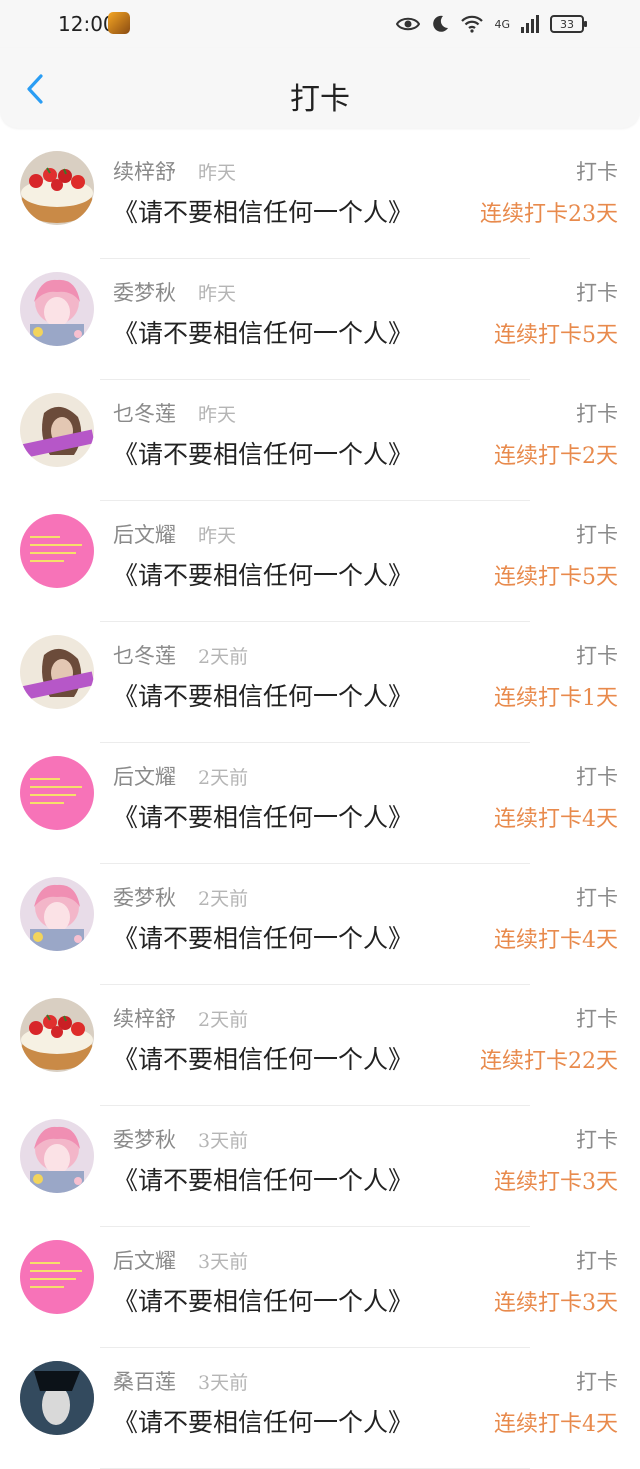  What do you see at coordinates (549, 1061) in the screenshot?
I see `streak-count: 连续打卡22天` at bounding box center [549, 1061].